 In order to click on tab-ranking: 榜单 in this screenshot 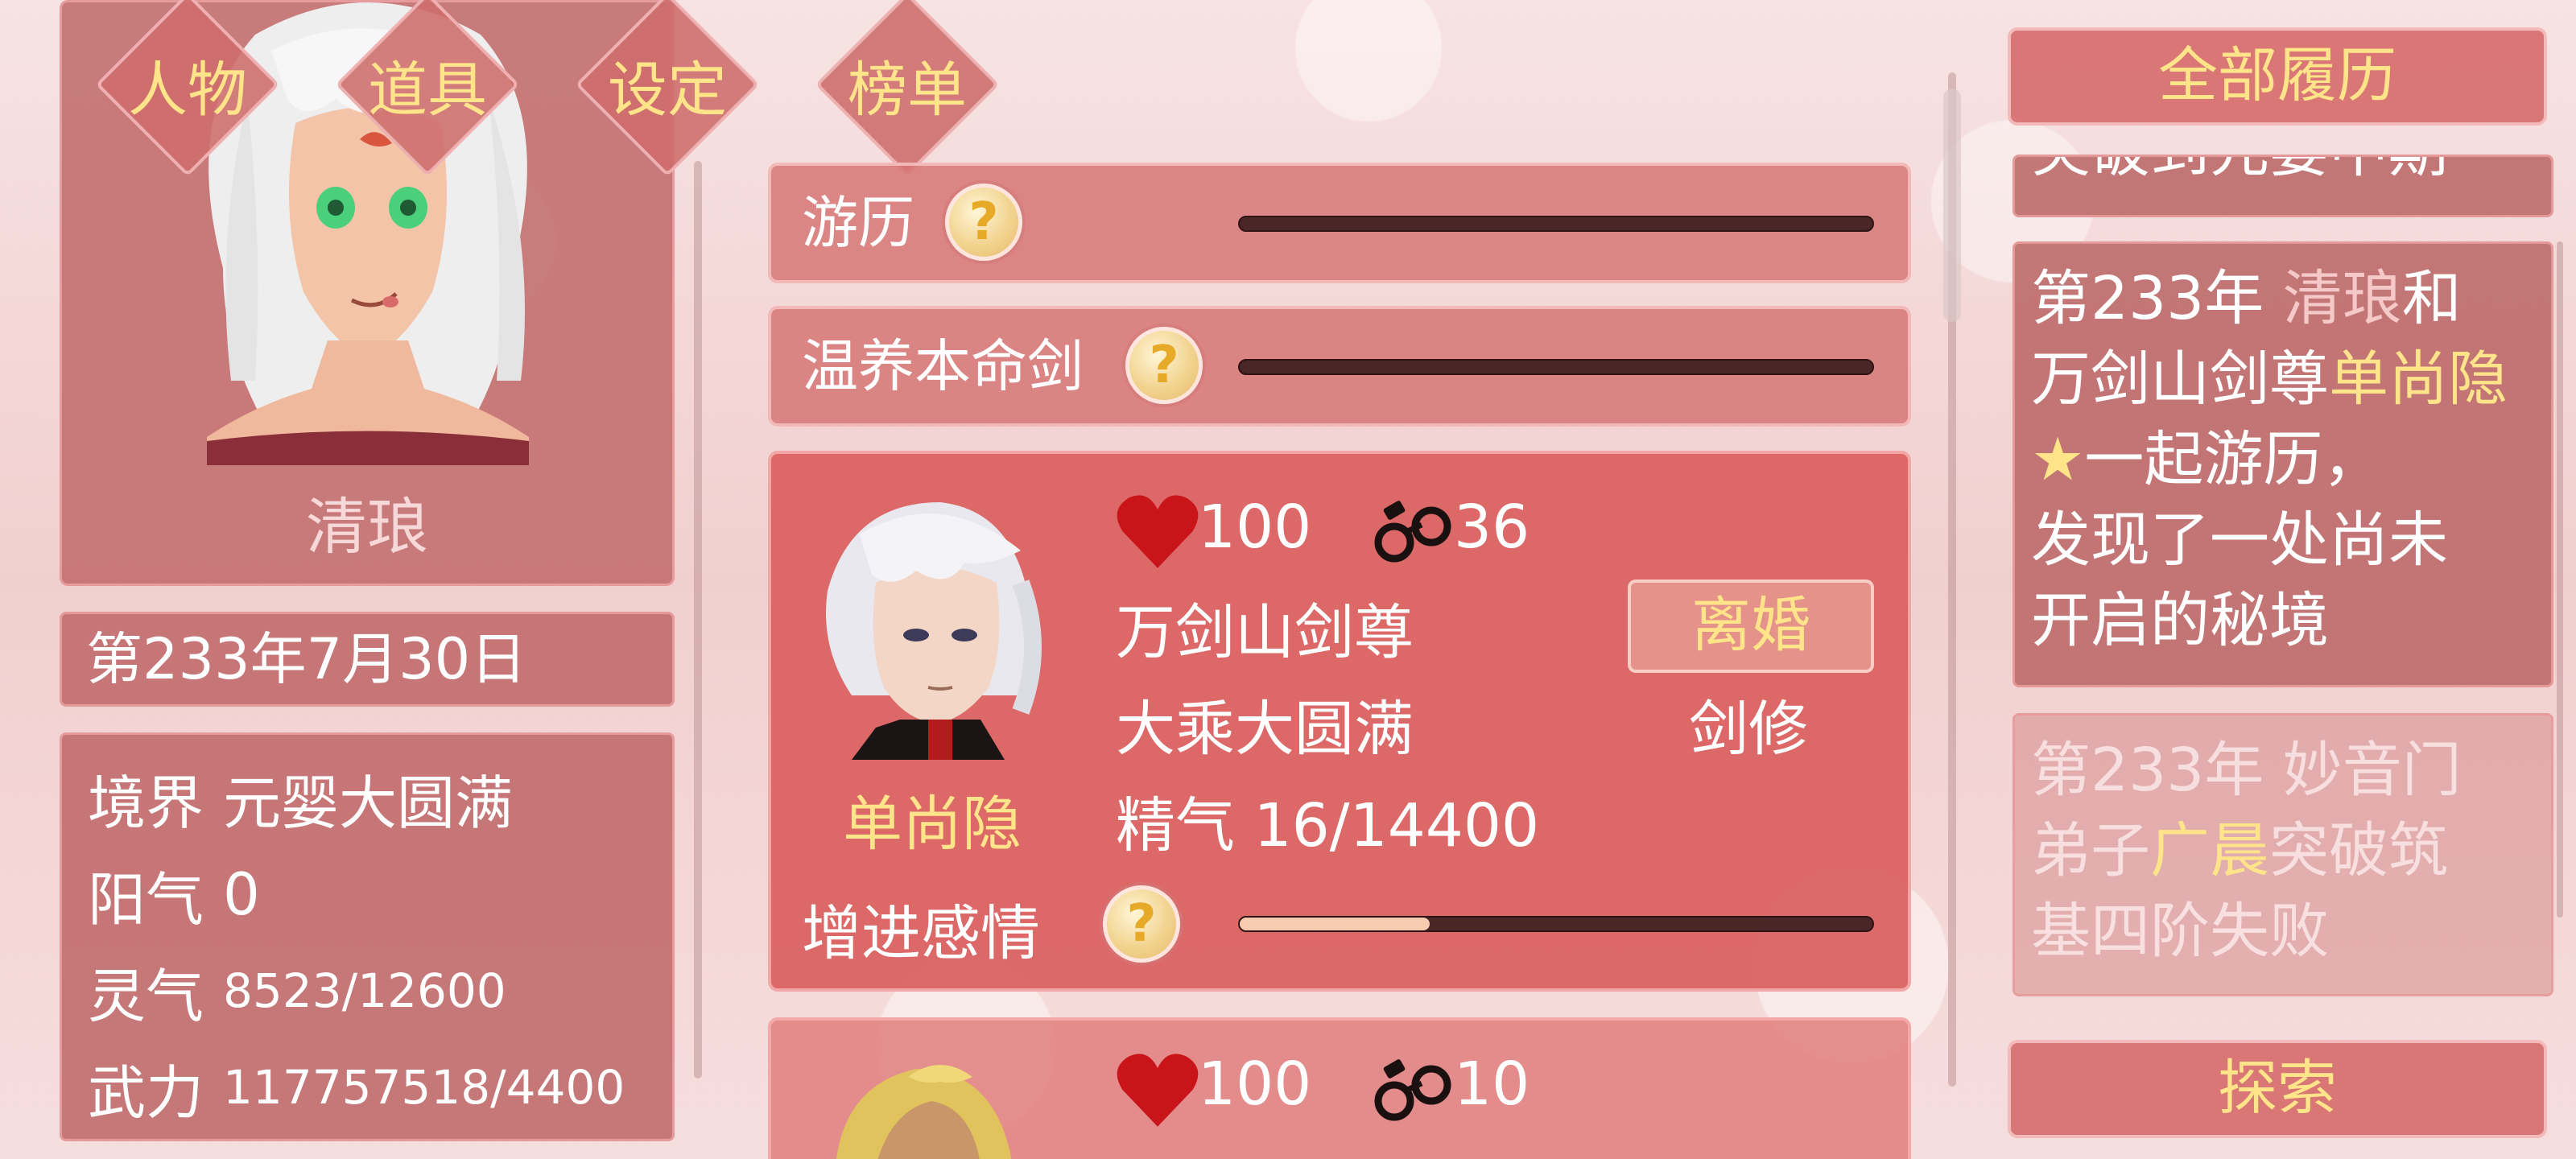, I will do `click(907, 92)`.